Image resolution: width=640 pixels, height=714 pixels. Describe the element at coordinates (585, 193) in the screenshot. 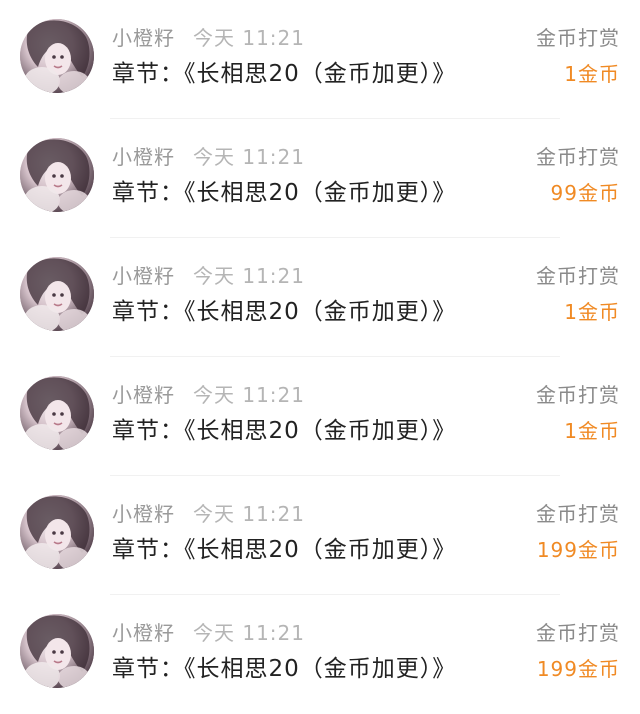

I see `reward-amount: 99金币` at that location.